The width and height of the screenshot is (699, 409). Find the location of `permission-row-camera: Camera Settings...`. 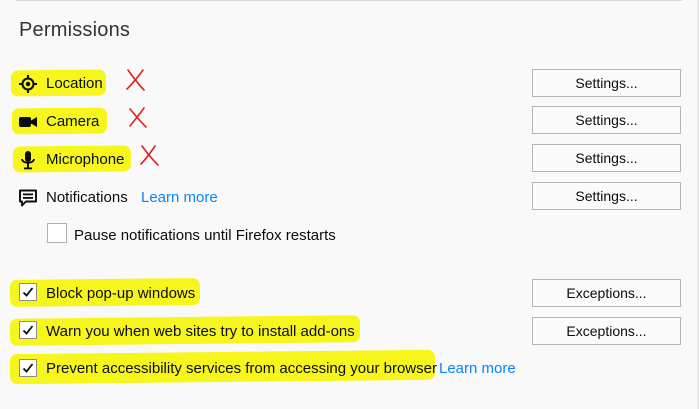

permission-row-camera: Camera Settings... is located at coordinates (349, 121).